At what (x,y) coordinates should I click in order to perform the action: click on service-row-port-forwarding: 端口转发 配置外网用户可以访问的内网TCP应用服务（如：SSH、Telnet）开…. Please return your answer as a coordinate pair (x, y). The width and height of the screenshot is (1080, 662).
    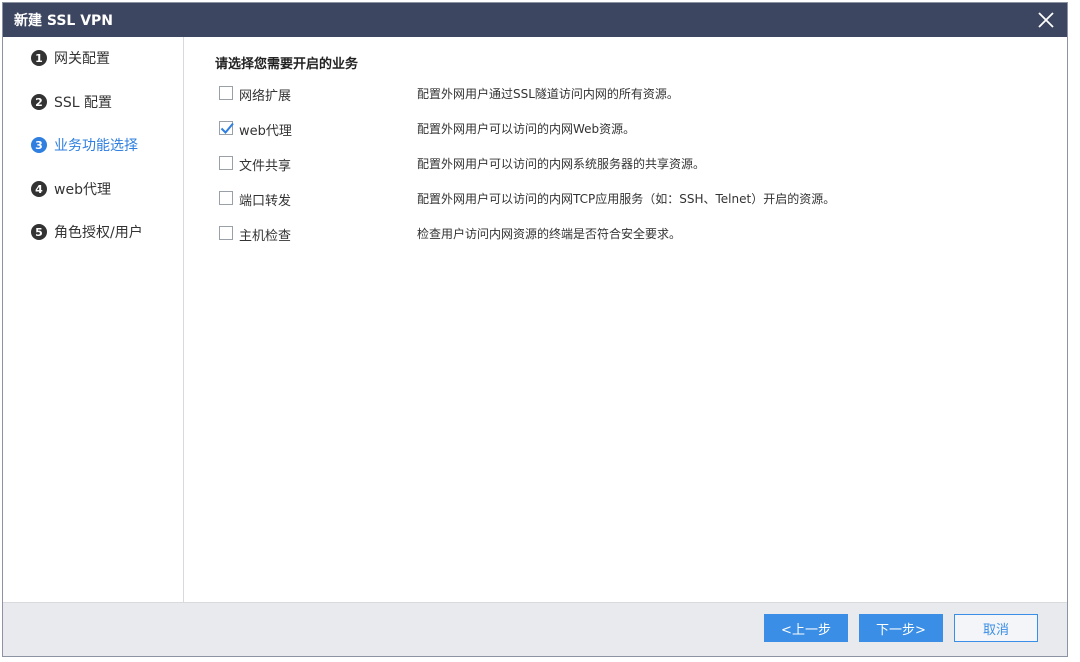
    Looking at the image, I should click on (639, 199).